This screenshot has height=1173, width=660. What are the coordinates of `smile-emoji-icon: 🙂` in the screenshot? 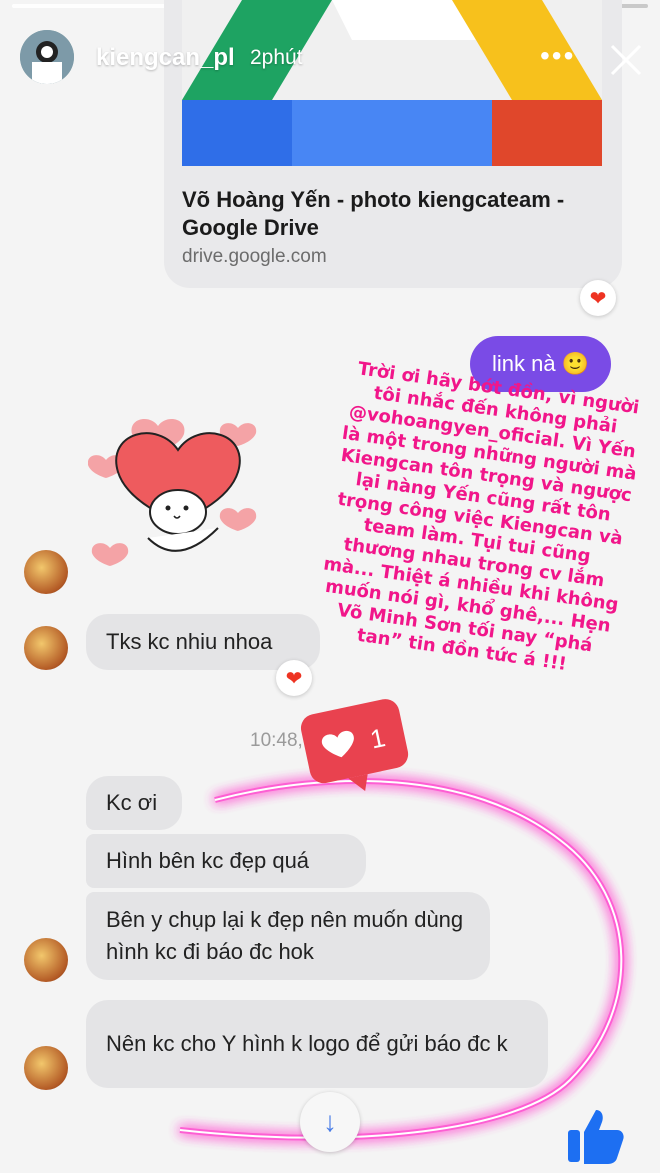 It's located at (575, 363).